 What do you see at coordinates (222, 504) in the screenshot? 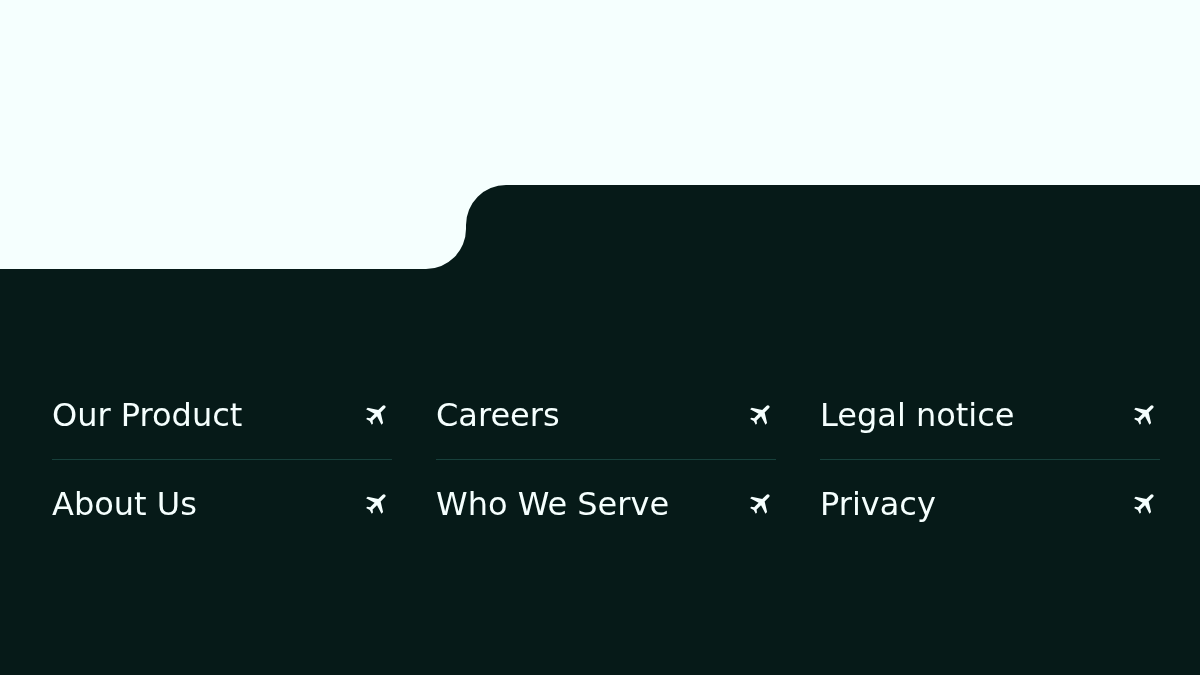
I see `footer-link: About Us` at bounding box center [222, 504].